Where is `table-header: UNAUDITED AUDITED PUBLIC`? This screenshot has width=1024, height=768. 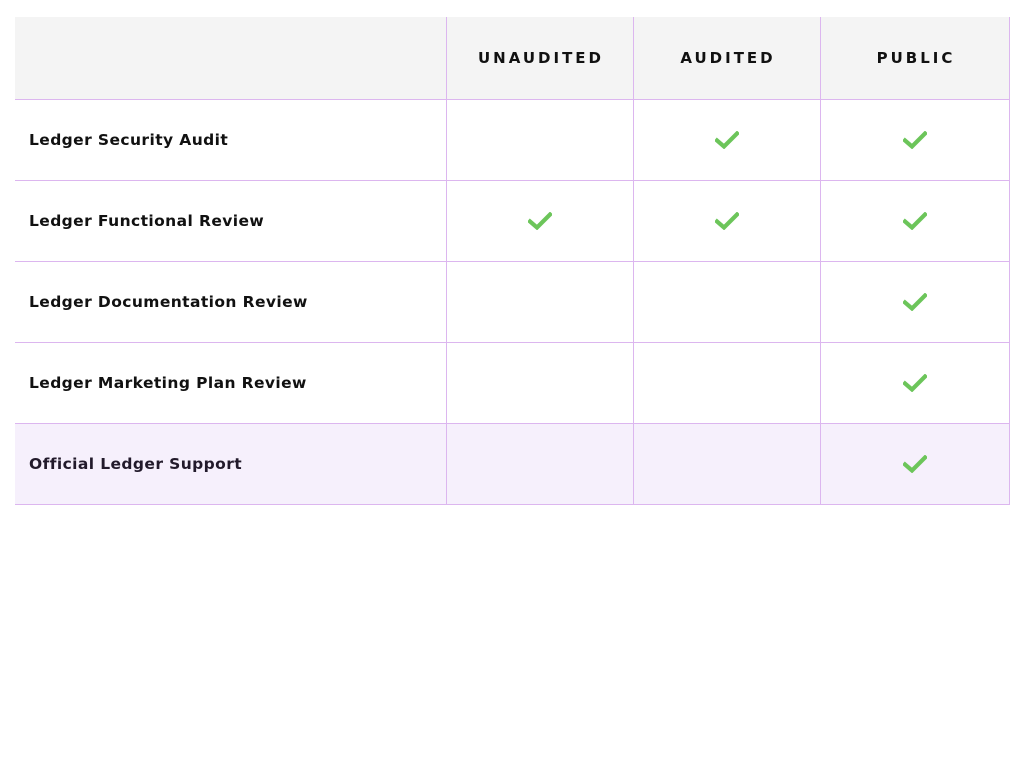
table-header: UNAUDITED AUDITED PUBLIC is located at coordinates (512, 58).